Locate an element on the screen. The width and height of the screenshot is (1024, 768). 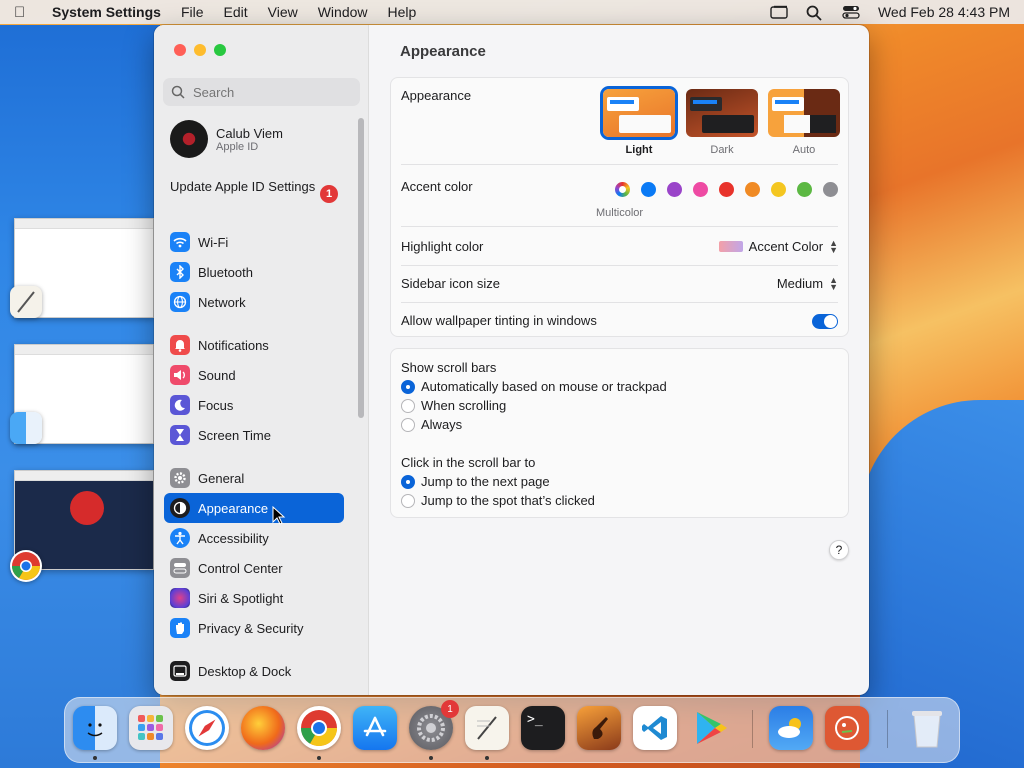
siri-icon is located at coordinates (180, 598).